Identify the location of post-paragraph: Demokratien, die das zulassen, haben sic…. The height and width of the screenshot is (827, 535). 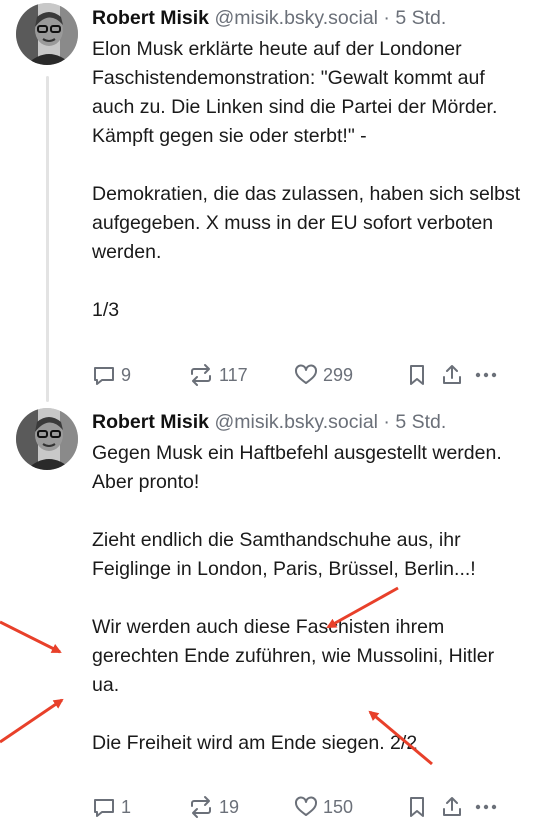
(309, 223).